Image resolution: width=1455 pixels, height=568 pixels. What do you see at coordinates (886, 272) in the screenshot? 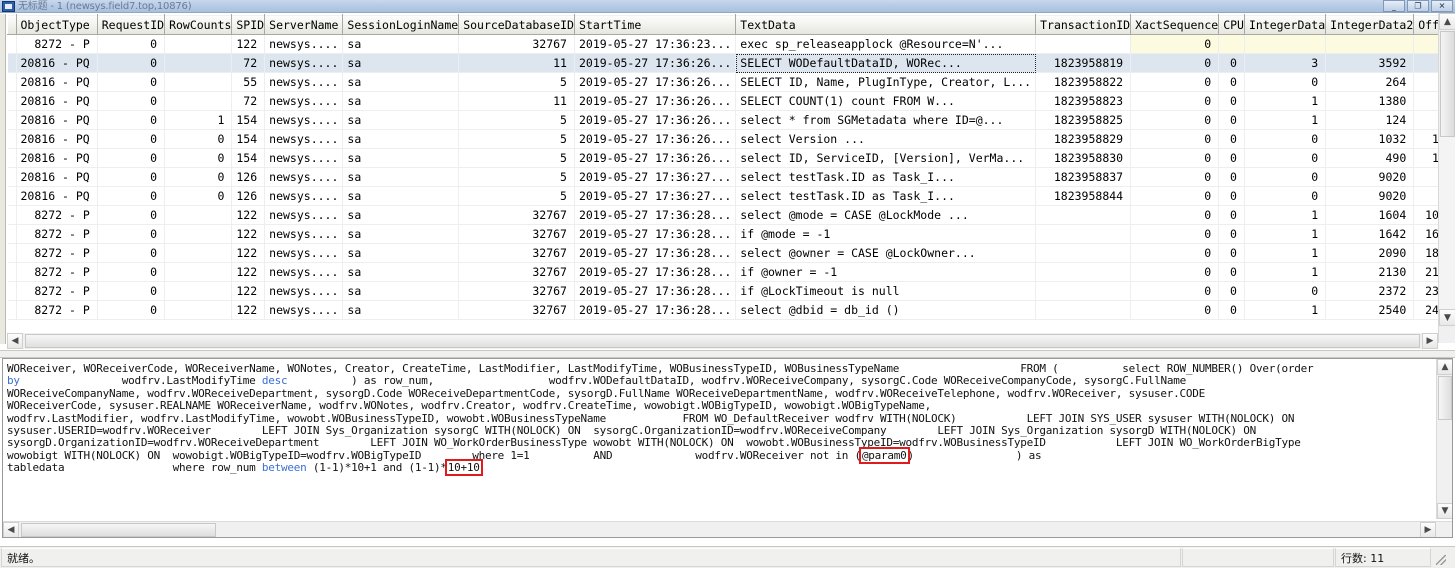
I see `cell-TextData: if @owner = -1` at bounding box center [886, 272].